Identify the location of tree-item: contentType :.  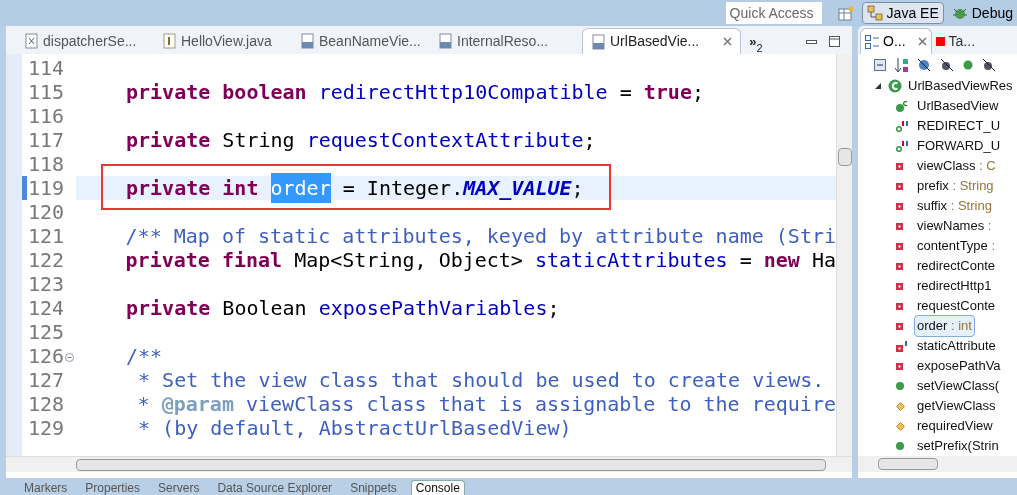
(956, 246).